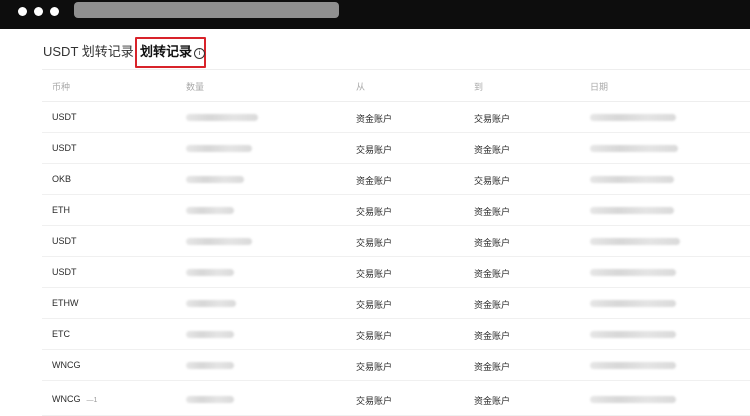 The height and width of the screenshot is (416, 750). I want to click on table-row: ETH 交易账户 资金账户, so click(396, 210).